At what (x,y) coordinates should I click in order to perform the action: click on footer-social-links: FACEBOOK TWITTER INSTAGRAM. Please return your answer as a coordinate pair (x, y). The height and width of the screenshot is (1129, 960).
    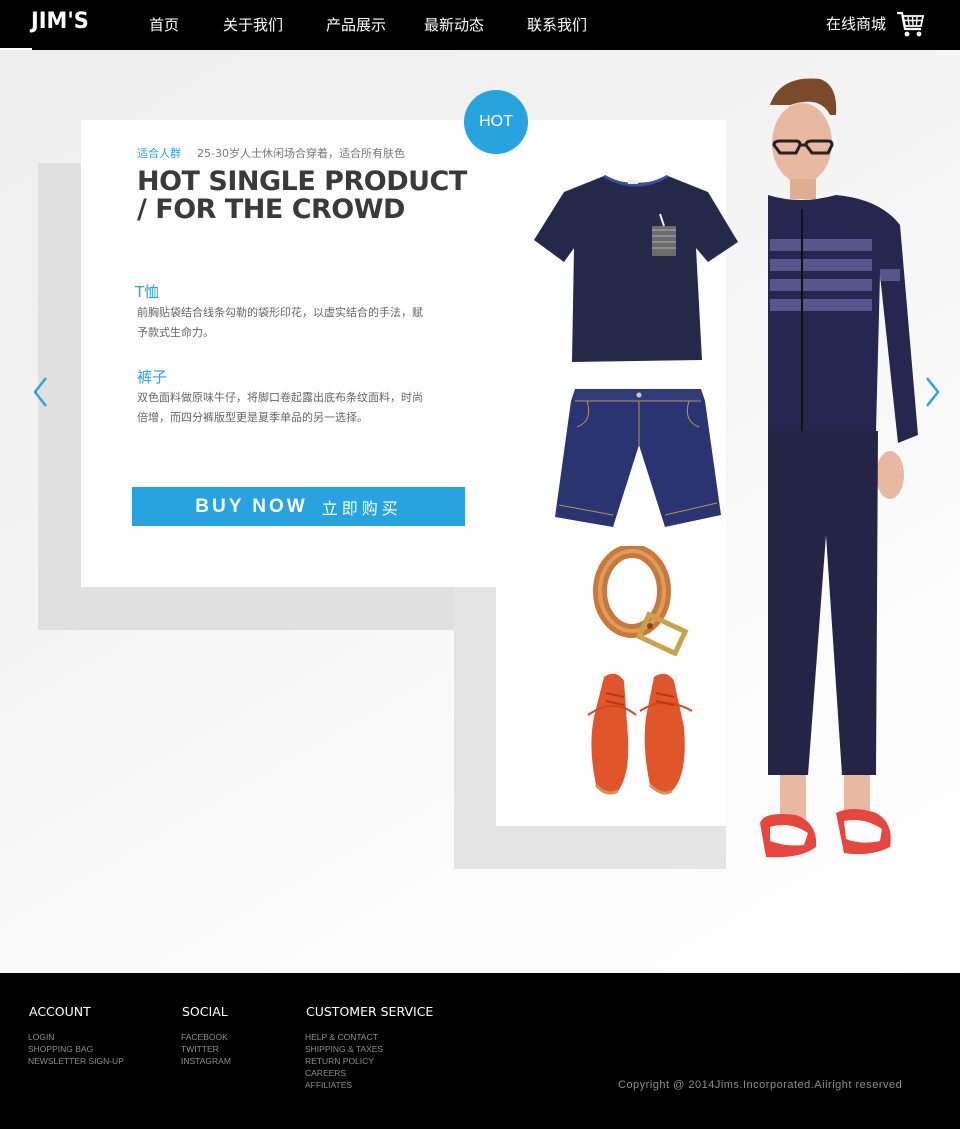
    Looking at the image, I should click on (206, 1049).